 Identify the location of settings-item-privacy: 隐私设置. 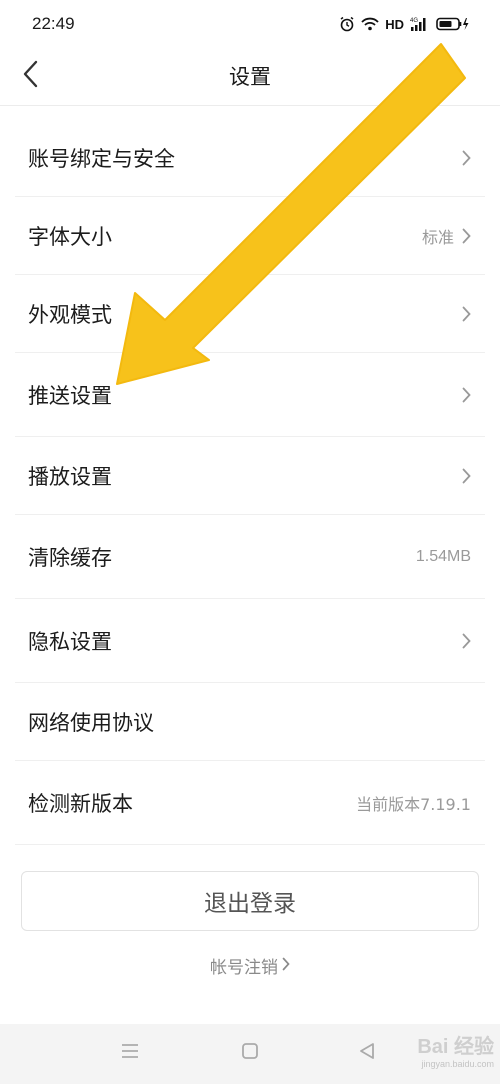
(250, 641).